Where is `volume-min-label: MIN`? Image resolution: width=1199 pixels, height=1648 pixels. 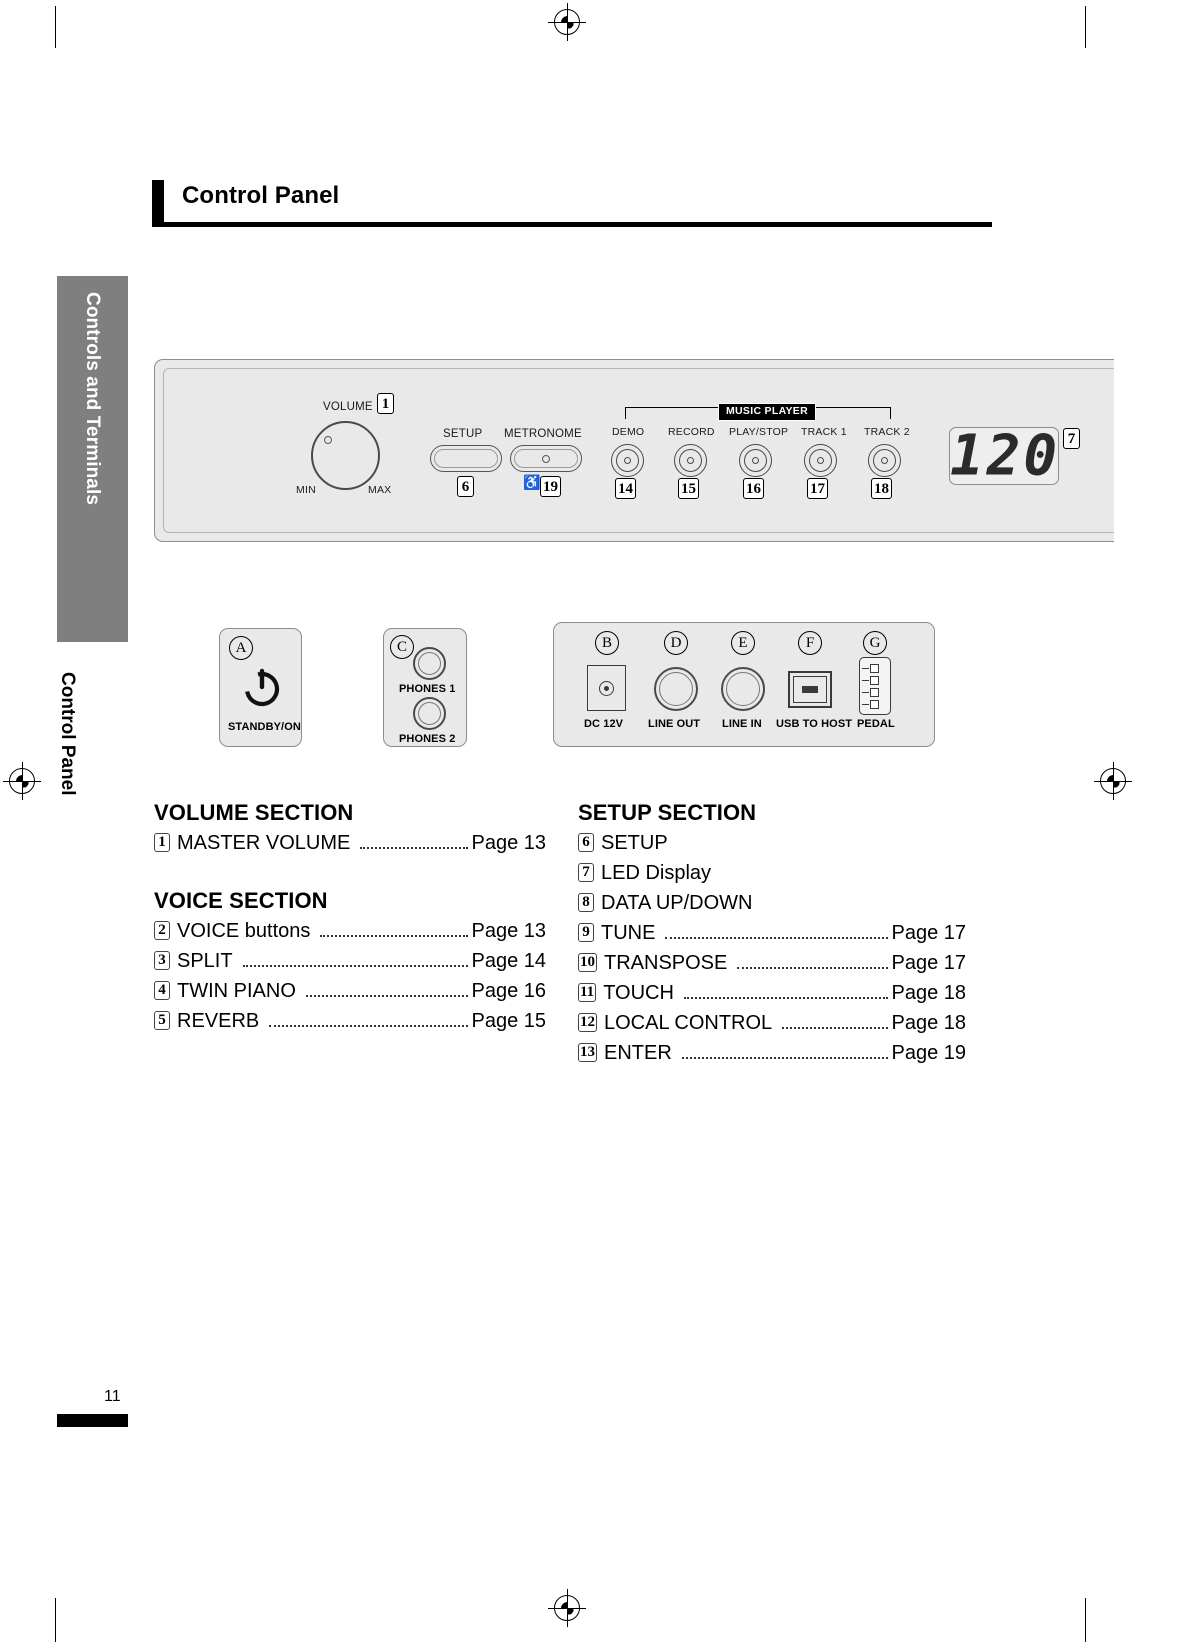 volume-min-label: MIN is located at coordinates (306, 490).